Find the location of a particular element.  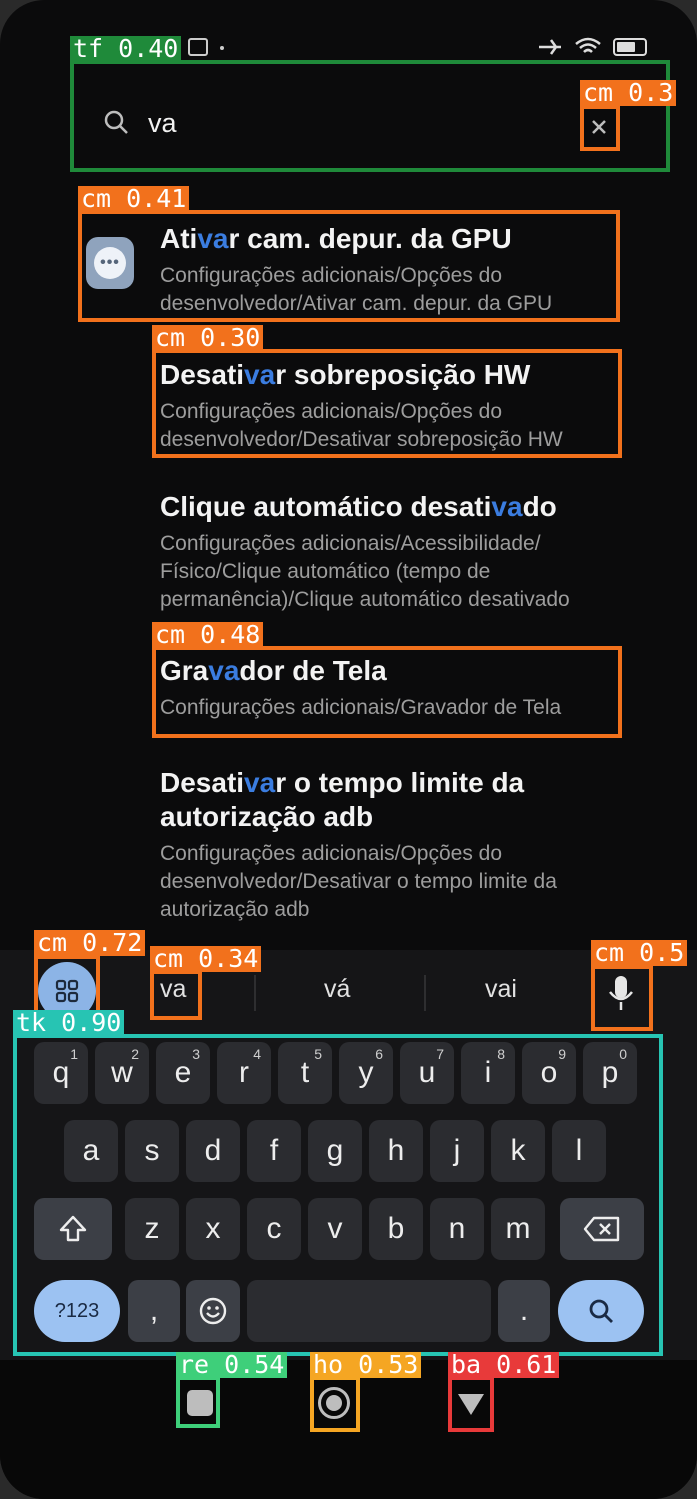

key-f: f is located at coordinates (274, 1151).